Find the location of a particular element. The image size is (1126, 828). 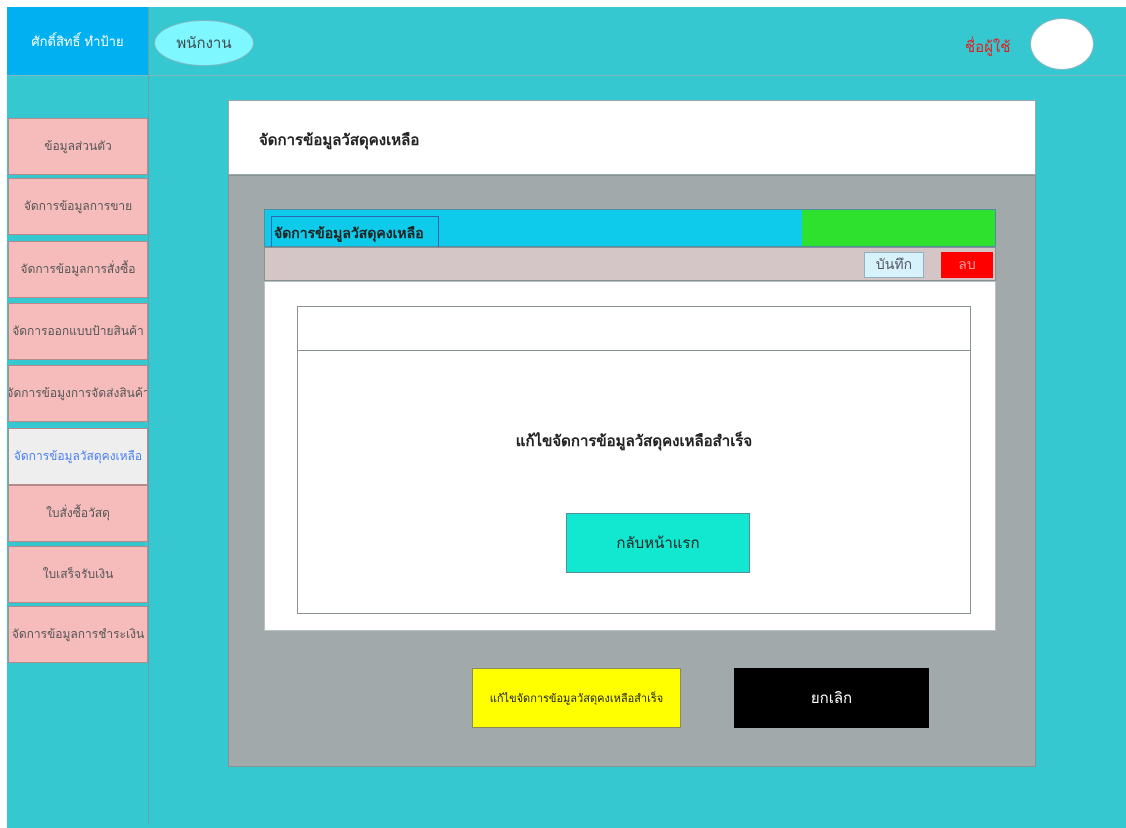

sidebar-item-sales: จัดการข้อมูลการขาย is located at coordinates (78, 206).